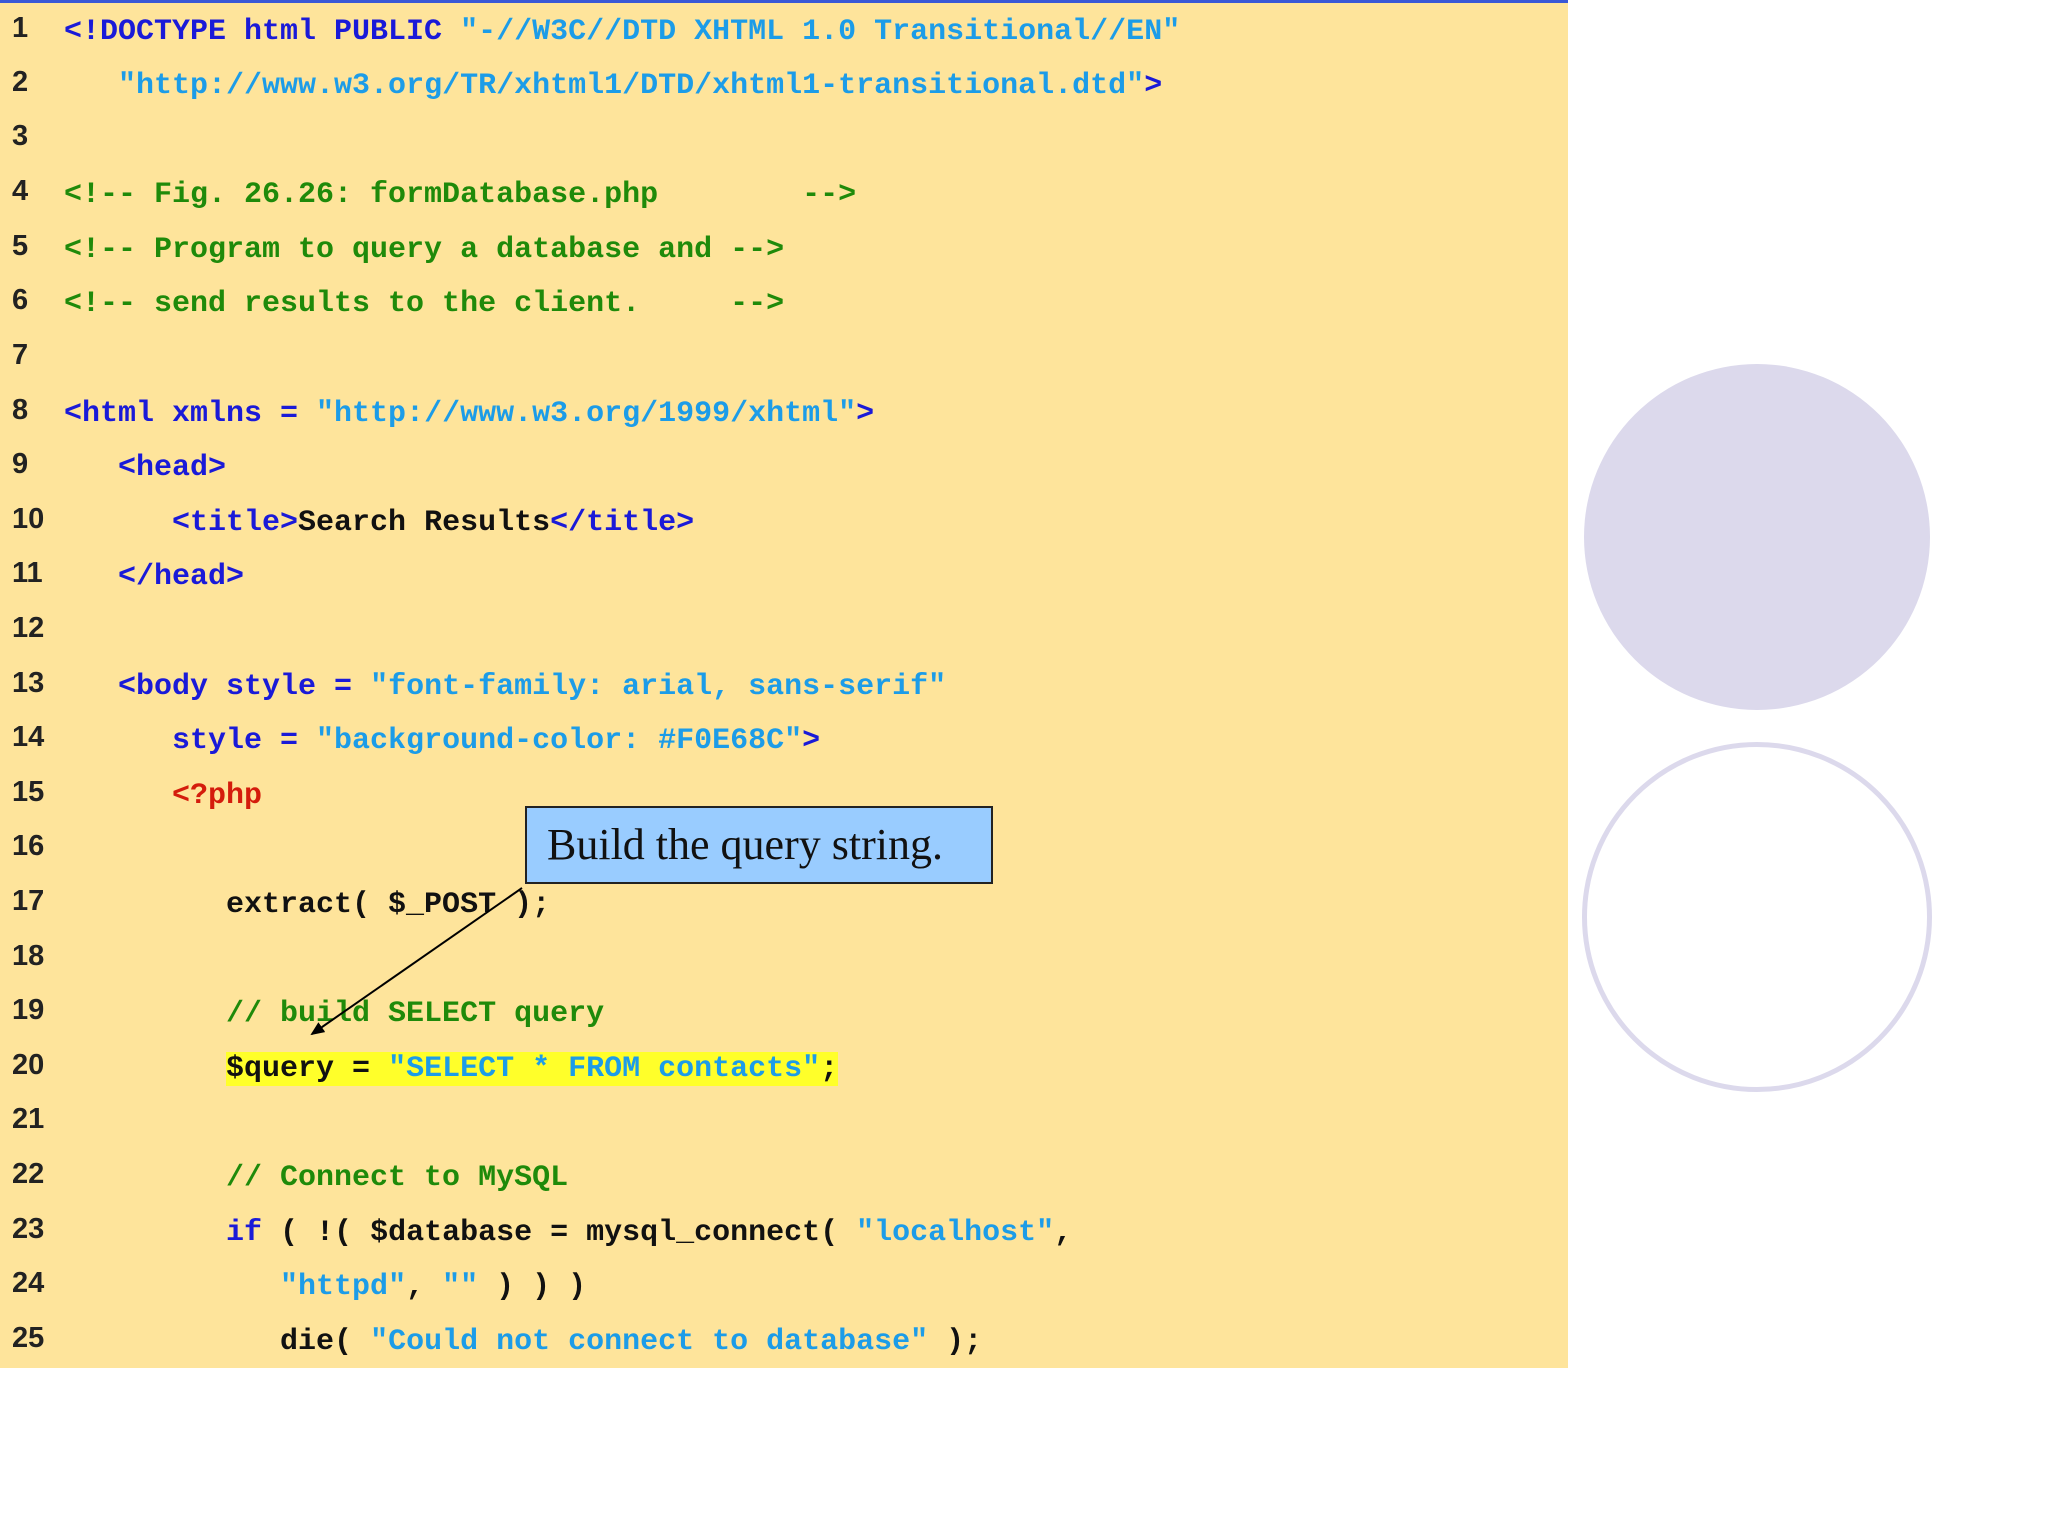  Describe the element at coordinates (784, 1125) in the screenshot. I see `code-line: 21` at that location.